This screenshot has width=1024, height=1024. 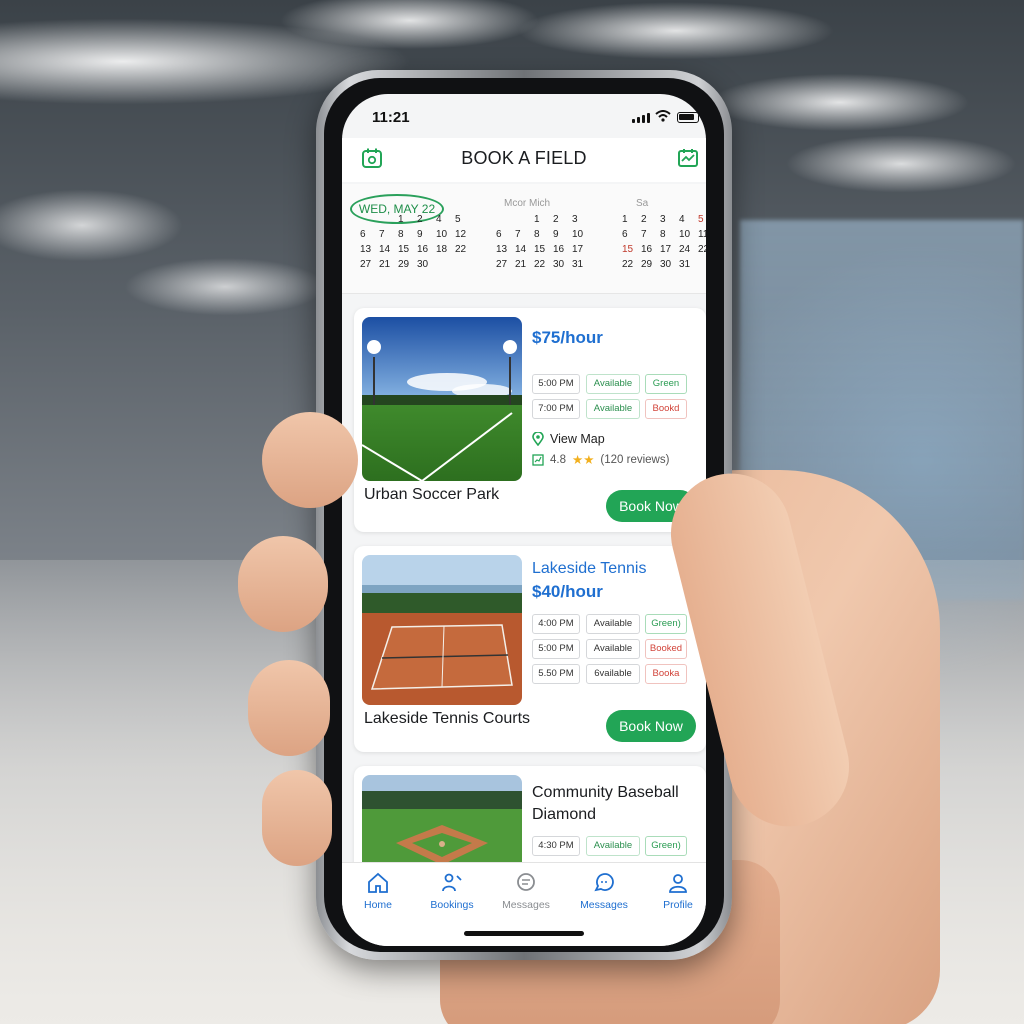 What do you see at coordinates (452, 882) in the screenshot?
I see `bookings-icon` at bounding box center [452, 882].